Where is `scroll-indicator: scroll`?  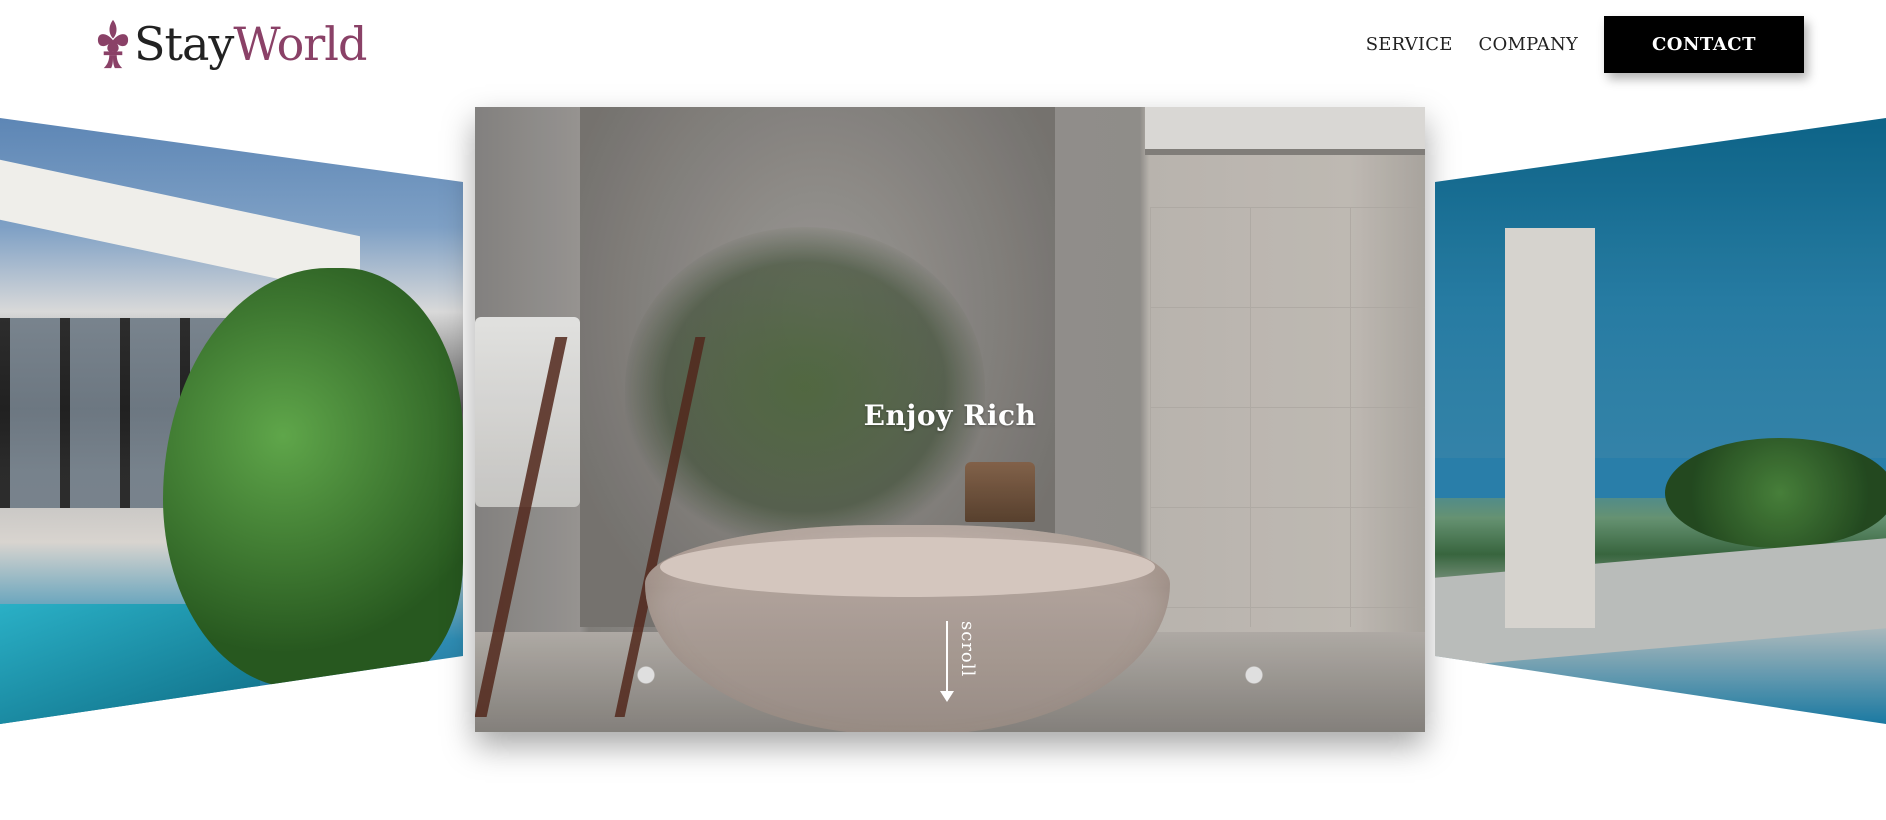 scroll-indicator: scroll is located at coordinates (965, 666).